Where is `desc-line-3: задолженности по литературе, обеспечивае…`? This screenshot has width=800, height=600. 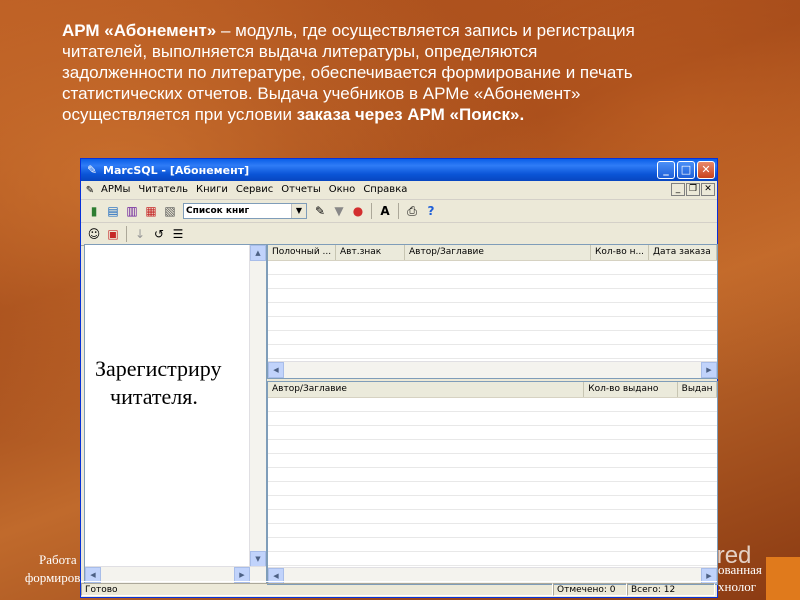 desc-line-3: задолженности по литературе, обеспечивае… is located at coordinates (347, 72).